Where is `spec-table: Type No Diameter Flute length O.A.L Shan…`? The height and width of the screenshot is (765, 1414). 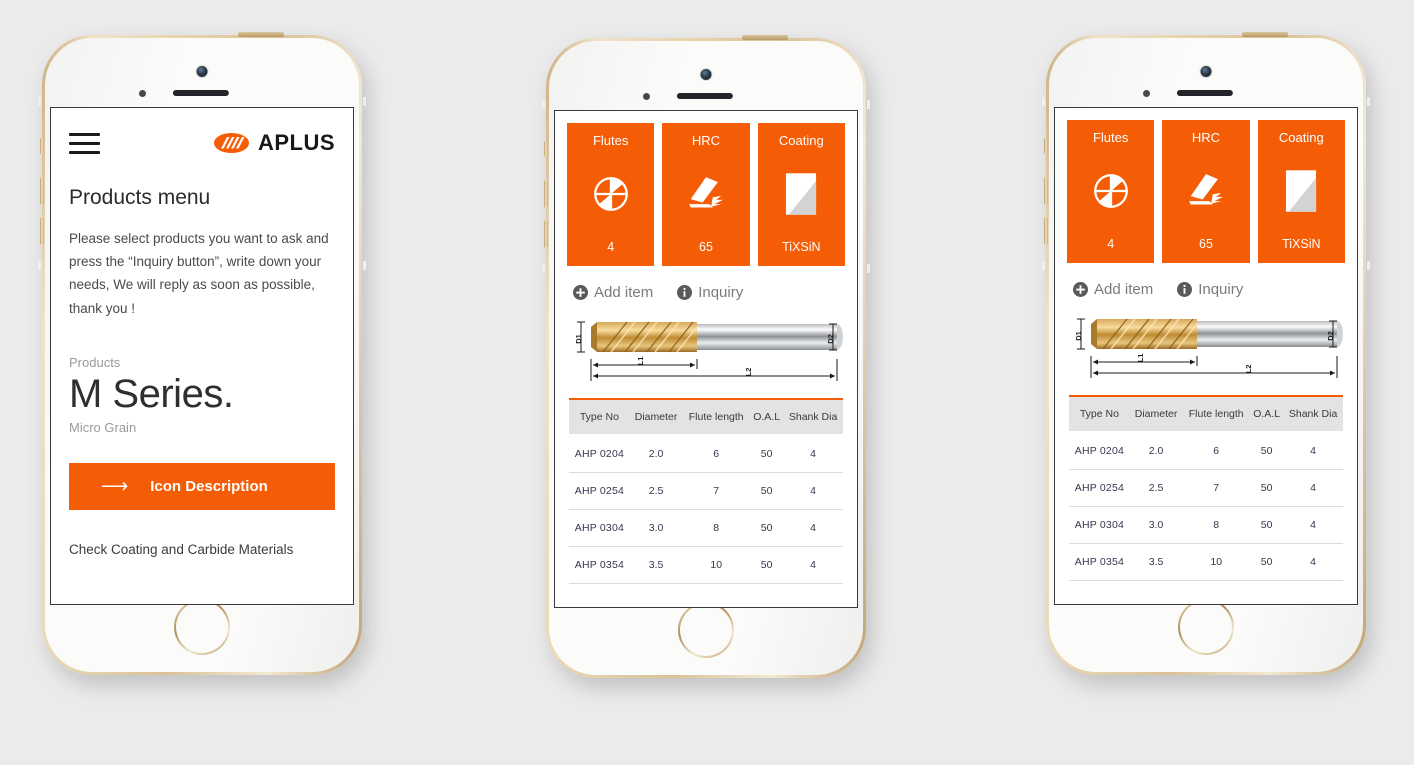
spec-table: Type No Diameter Flute length O.A.L Shan… is located at coordinates (706, 492).